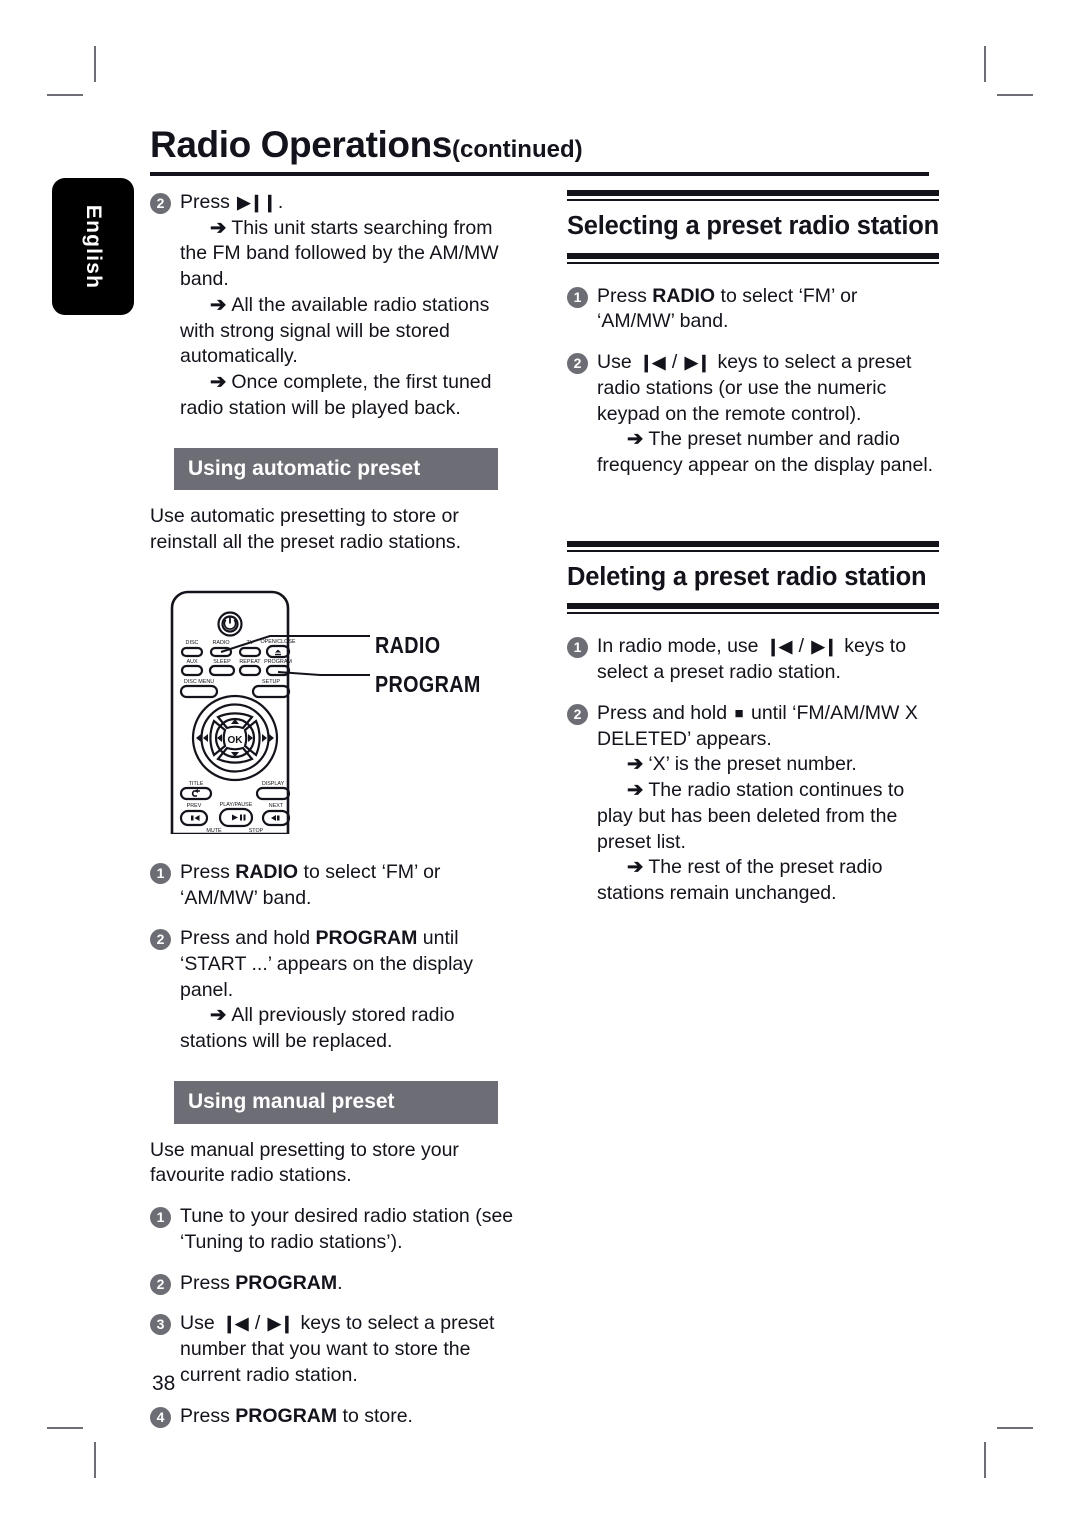 This screenshot has width=1080, height=1524. I want to click on svg-text: MUTE, so click(214, 831).